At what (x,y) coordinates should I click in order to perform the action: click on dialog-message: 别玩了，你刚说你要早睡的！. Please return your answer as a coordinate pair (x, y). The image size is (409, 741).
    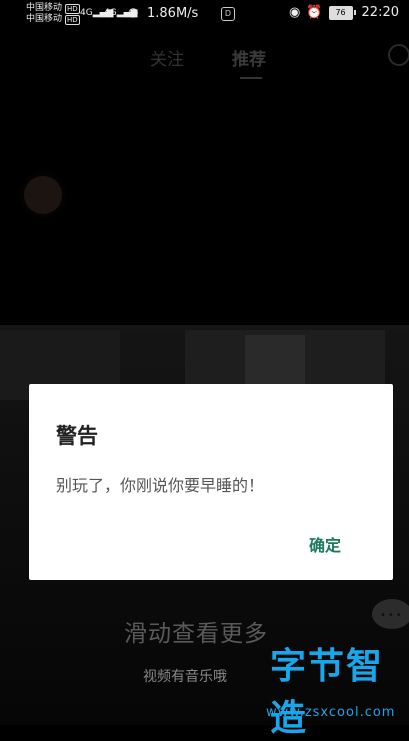
    Looking at the image, I should click on (160, 485).